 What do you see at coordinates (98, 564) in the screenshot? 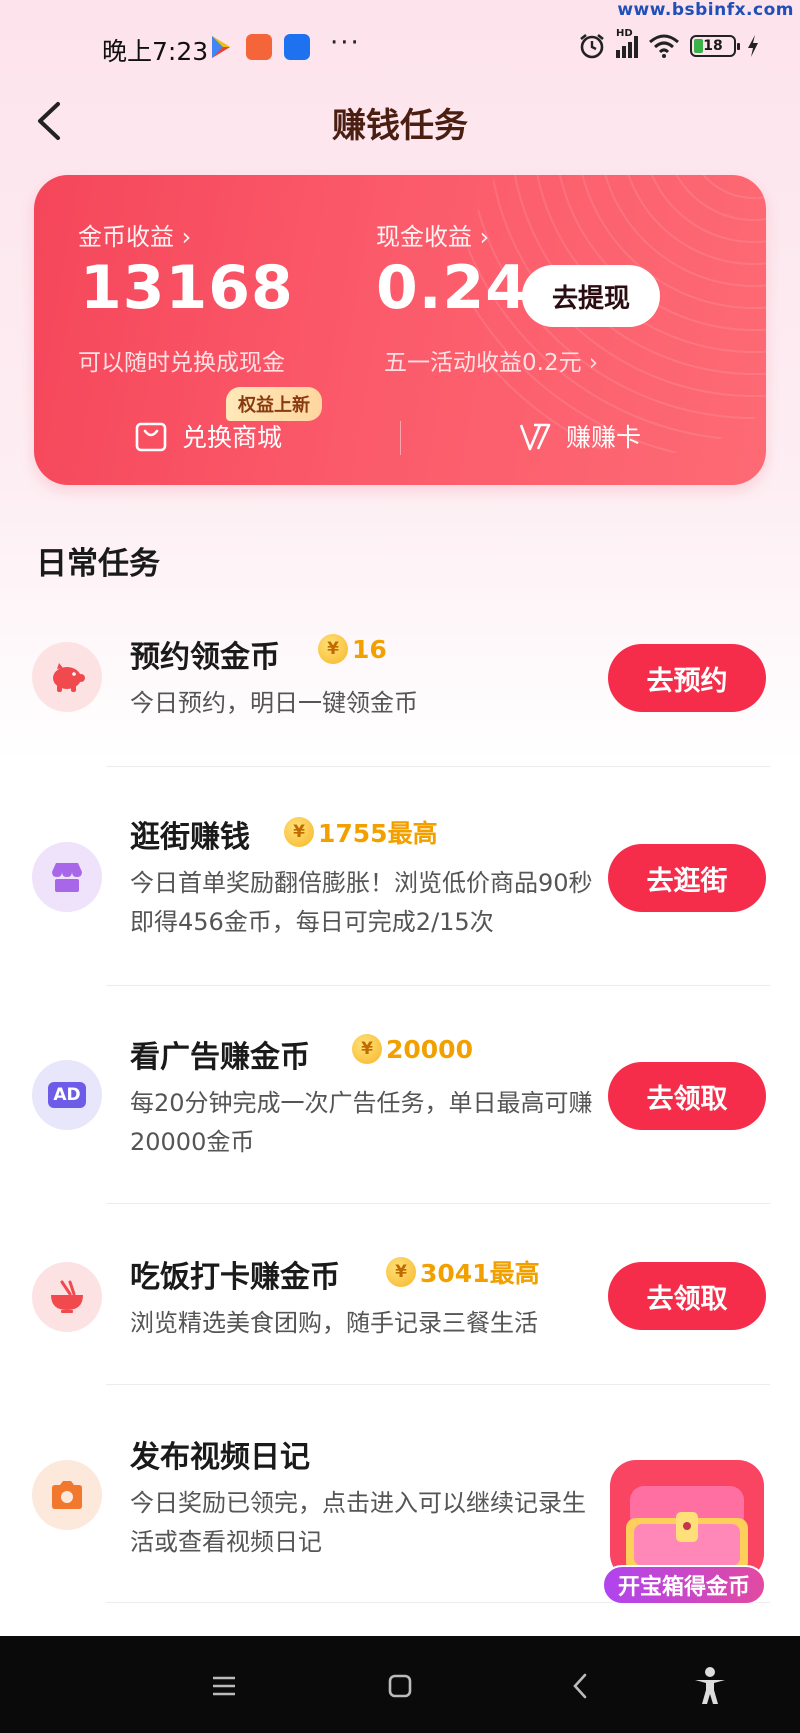
I see `section-title: 日常任务` at bounding box center [98, 564].